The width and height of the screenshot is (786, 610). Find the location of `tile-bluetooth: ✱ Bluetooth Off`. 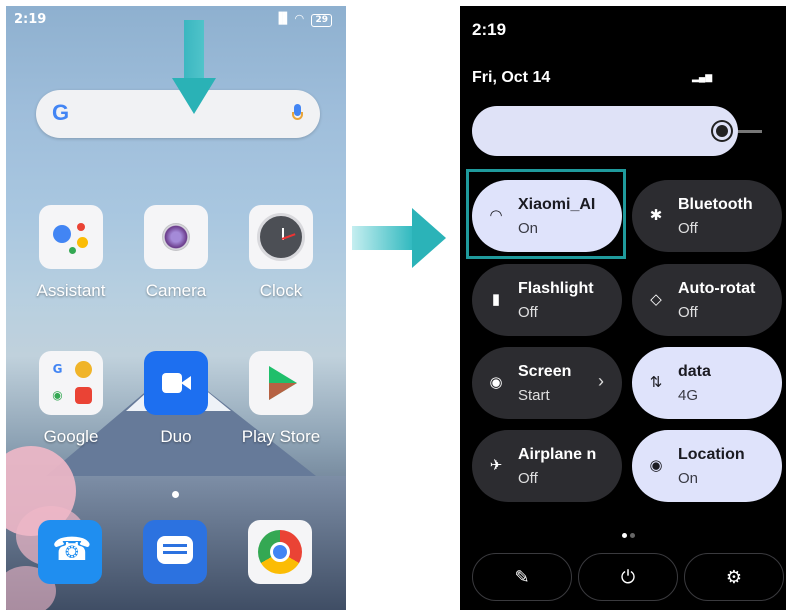

tile-bluetooth: ✱ Bluetooth Off is located at coordinates (707, 216).